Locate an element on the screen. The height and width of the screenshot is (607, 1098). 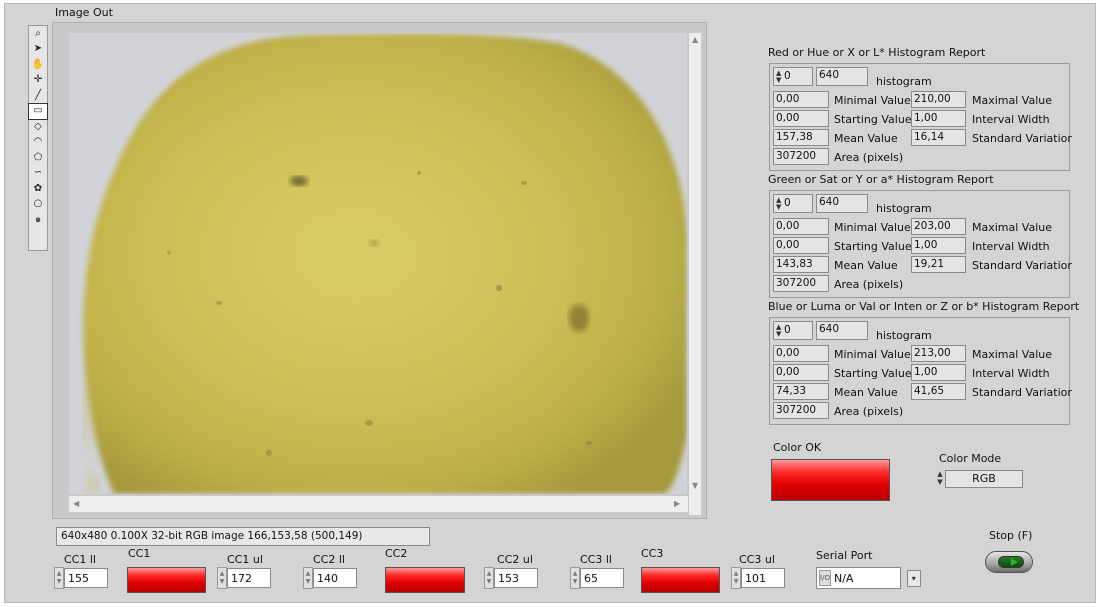
histogram-report-title: Red or Hue or X or L* Histogram Report is located at coordinates (877, 52).